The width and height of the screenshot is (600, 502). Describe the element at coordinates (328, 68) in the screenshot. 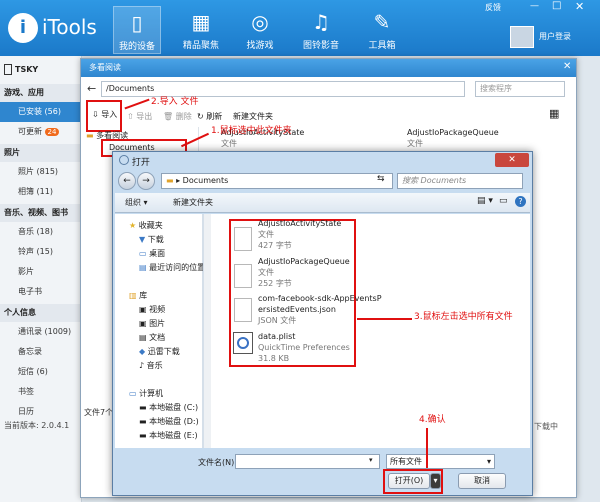

I see `reader-title: 多看阅读` at that location.